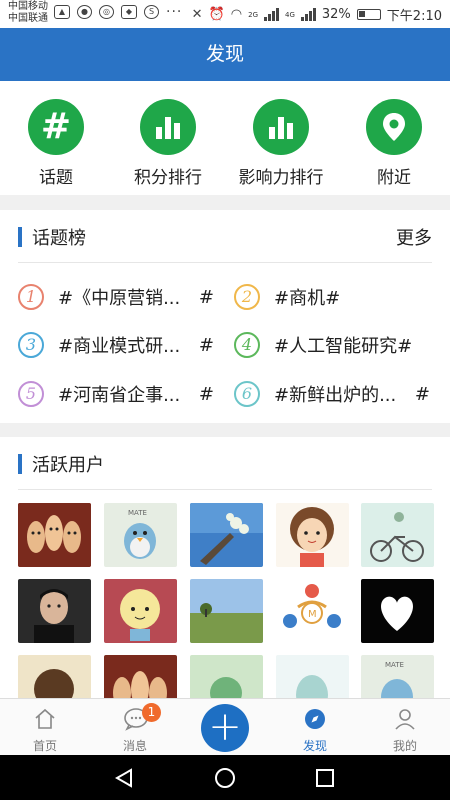 Image resolution: width=450 pixels, height=800 pixels. Describe the element at coordinates (106, 12) in the screenshot. I see `app-notify-icon: ◎` at that location.